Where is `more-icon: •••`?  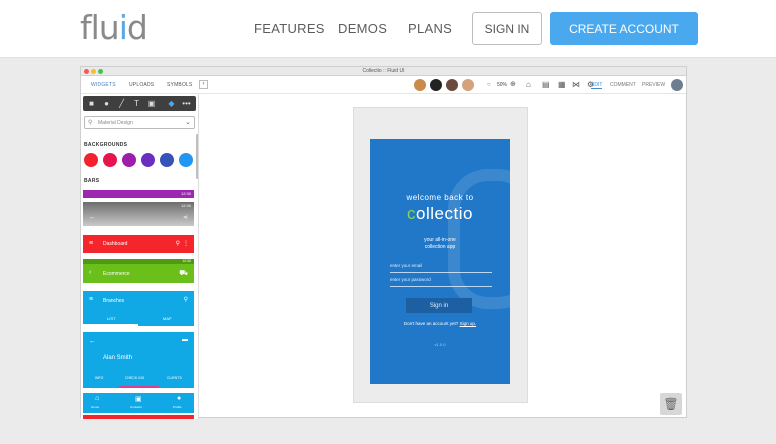
more-icon: ••• is located at coordinates (186, 103).